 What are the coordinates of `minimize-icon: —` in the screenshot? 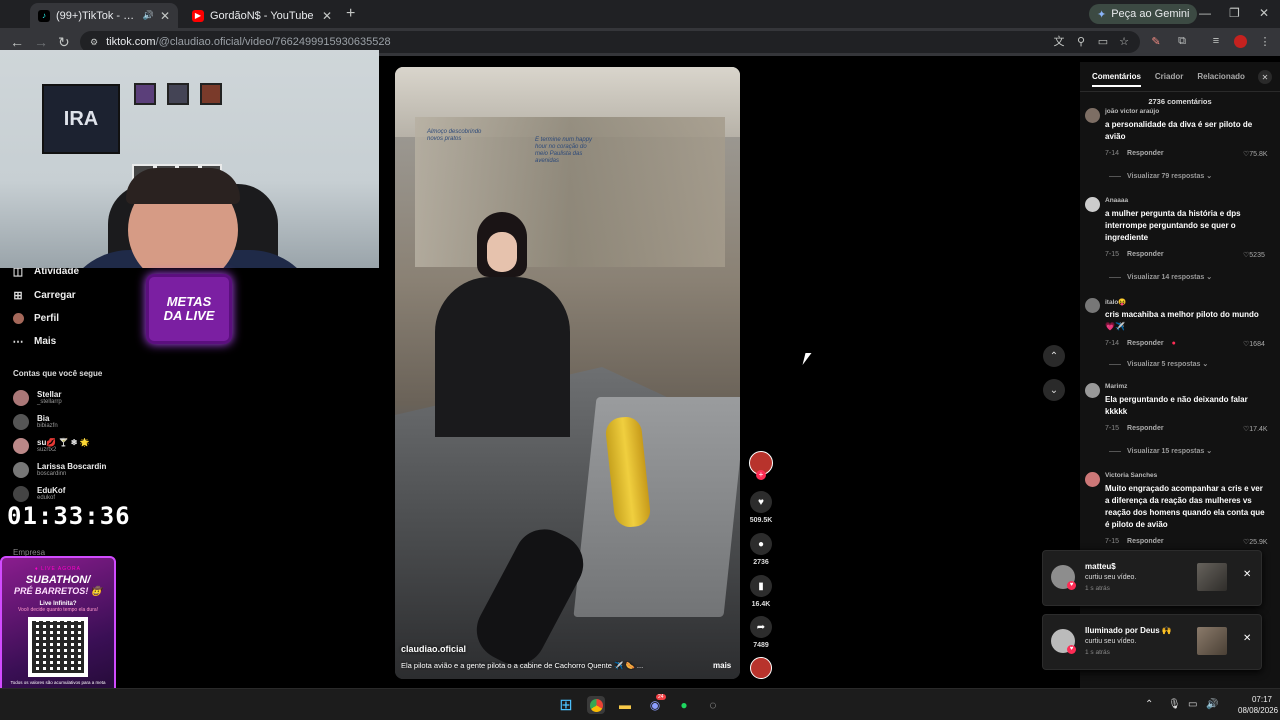 It's located at (1205, 13).